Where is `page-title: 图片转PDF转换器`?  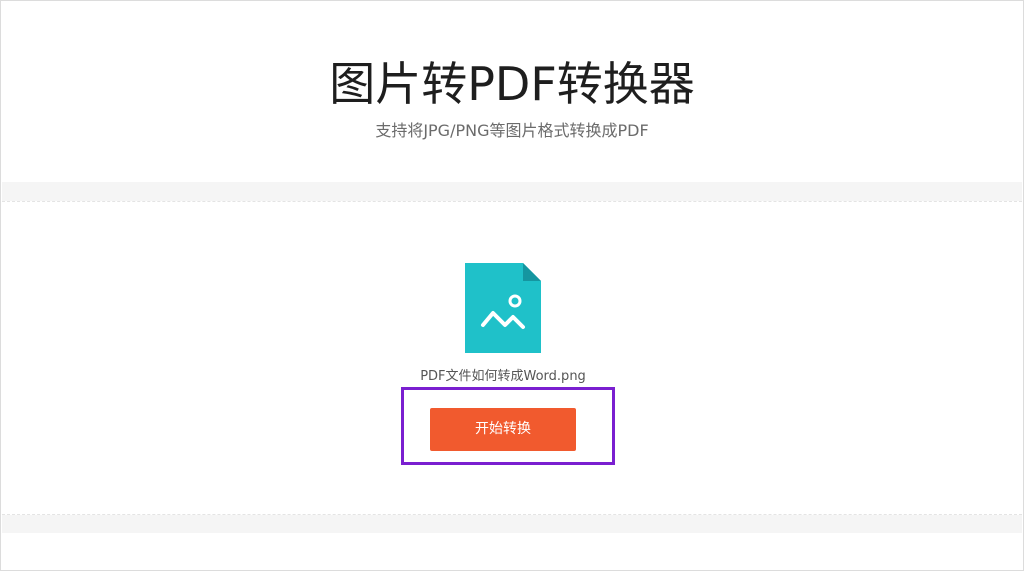
page-title: 图片转PDF转换器 is located at coordinates (512, 84).